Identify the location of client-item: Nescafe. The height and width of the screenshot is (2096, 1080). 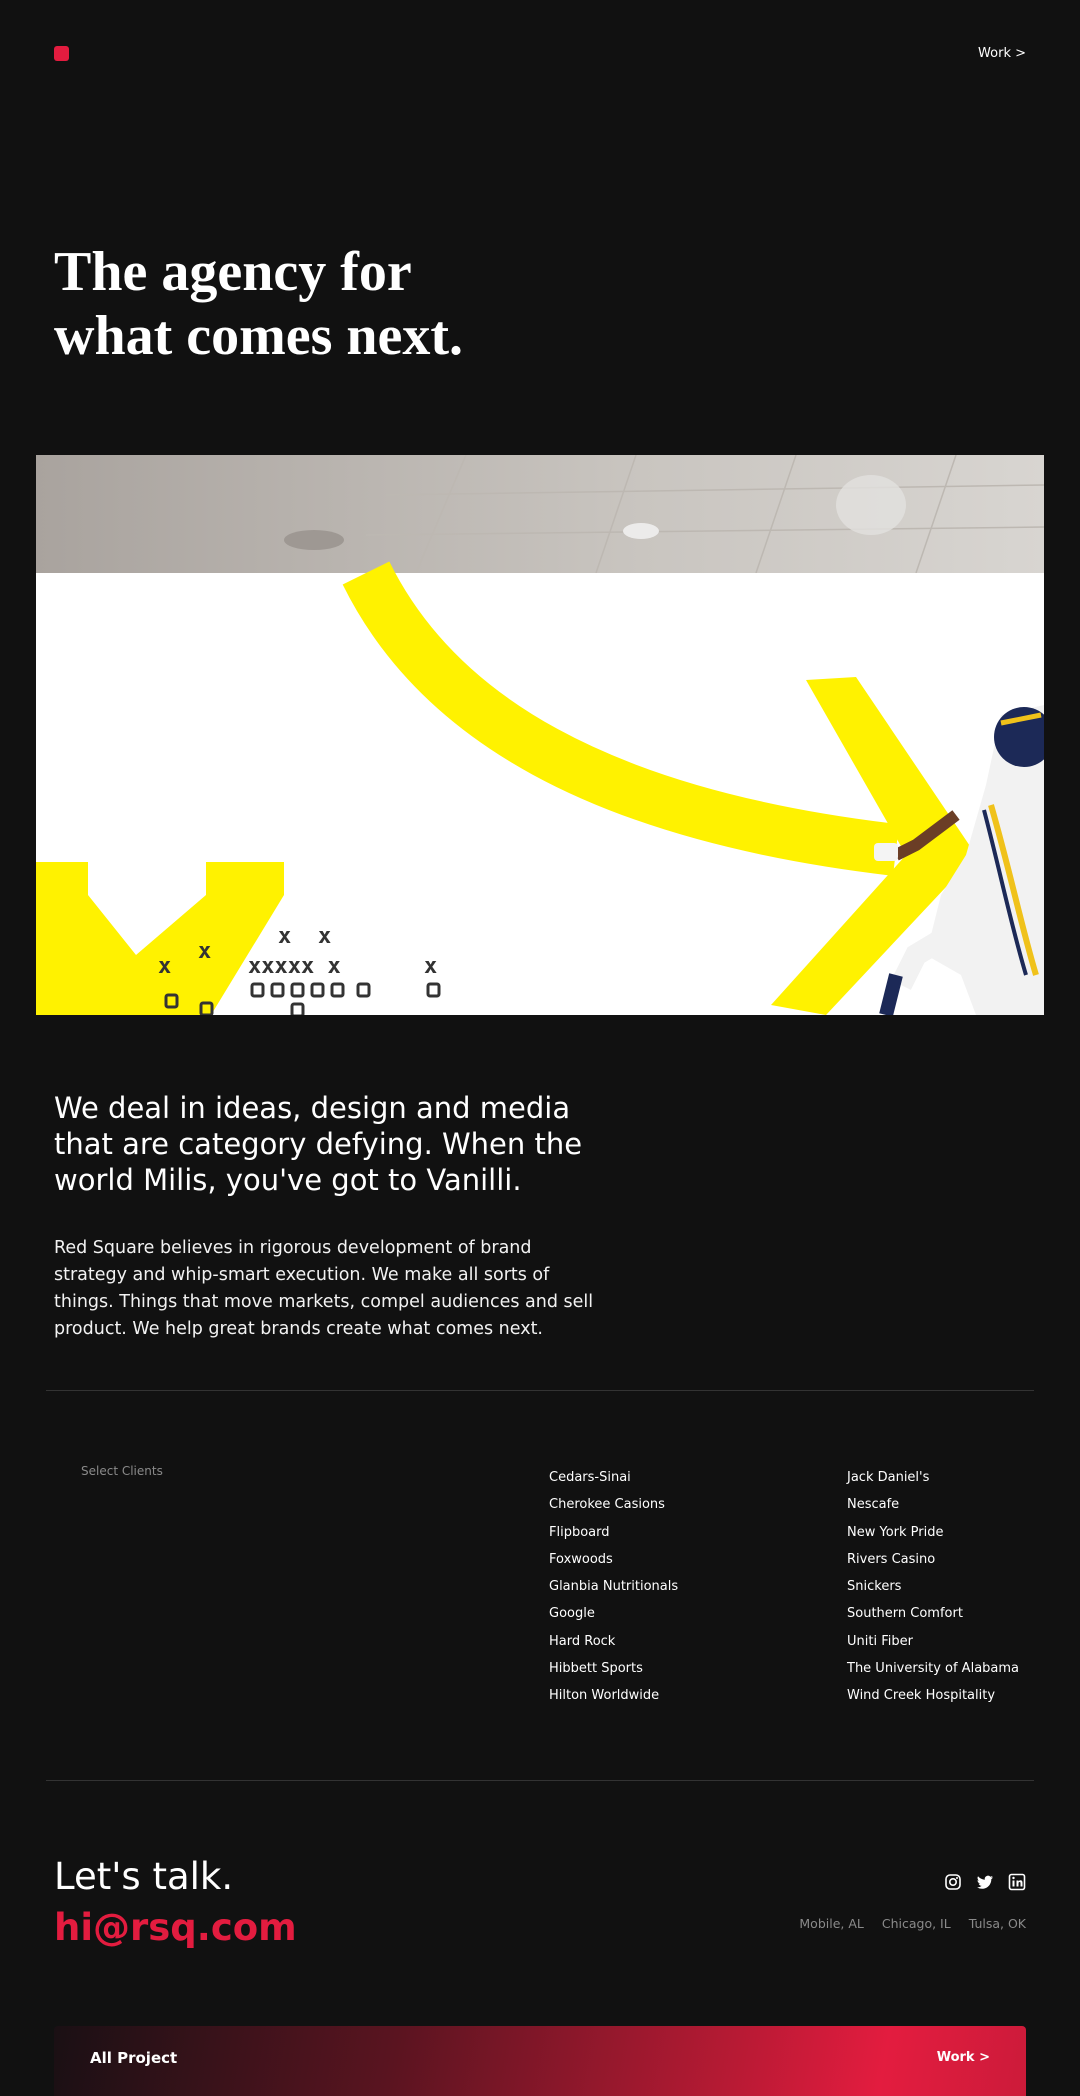
(873, 1505).